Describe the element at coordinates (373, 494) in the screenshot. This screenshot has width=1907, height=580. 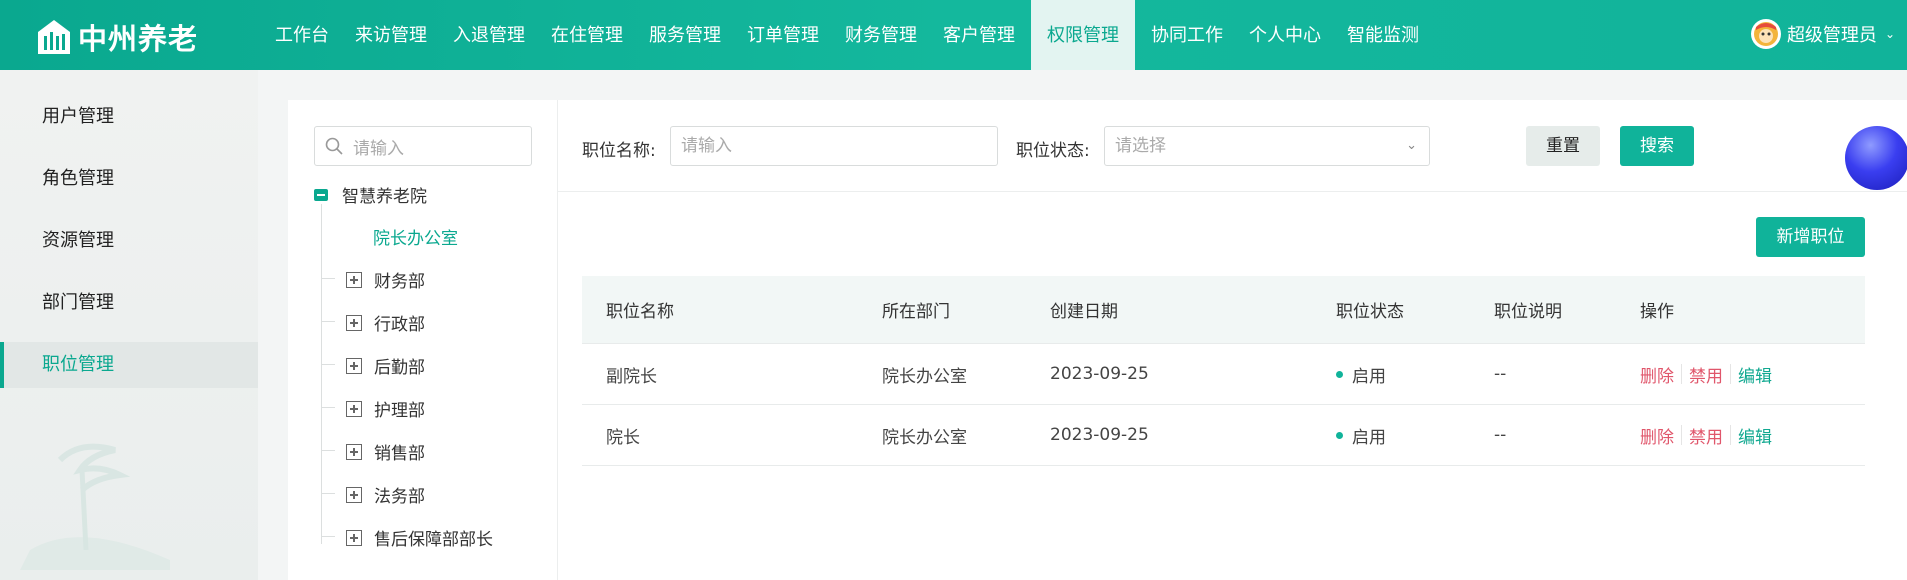
I see `tree-node-legal: 法务部` at that location.